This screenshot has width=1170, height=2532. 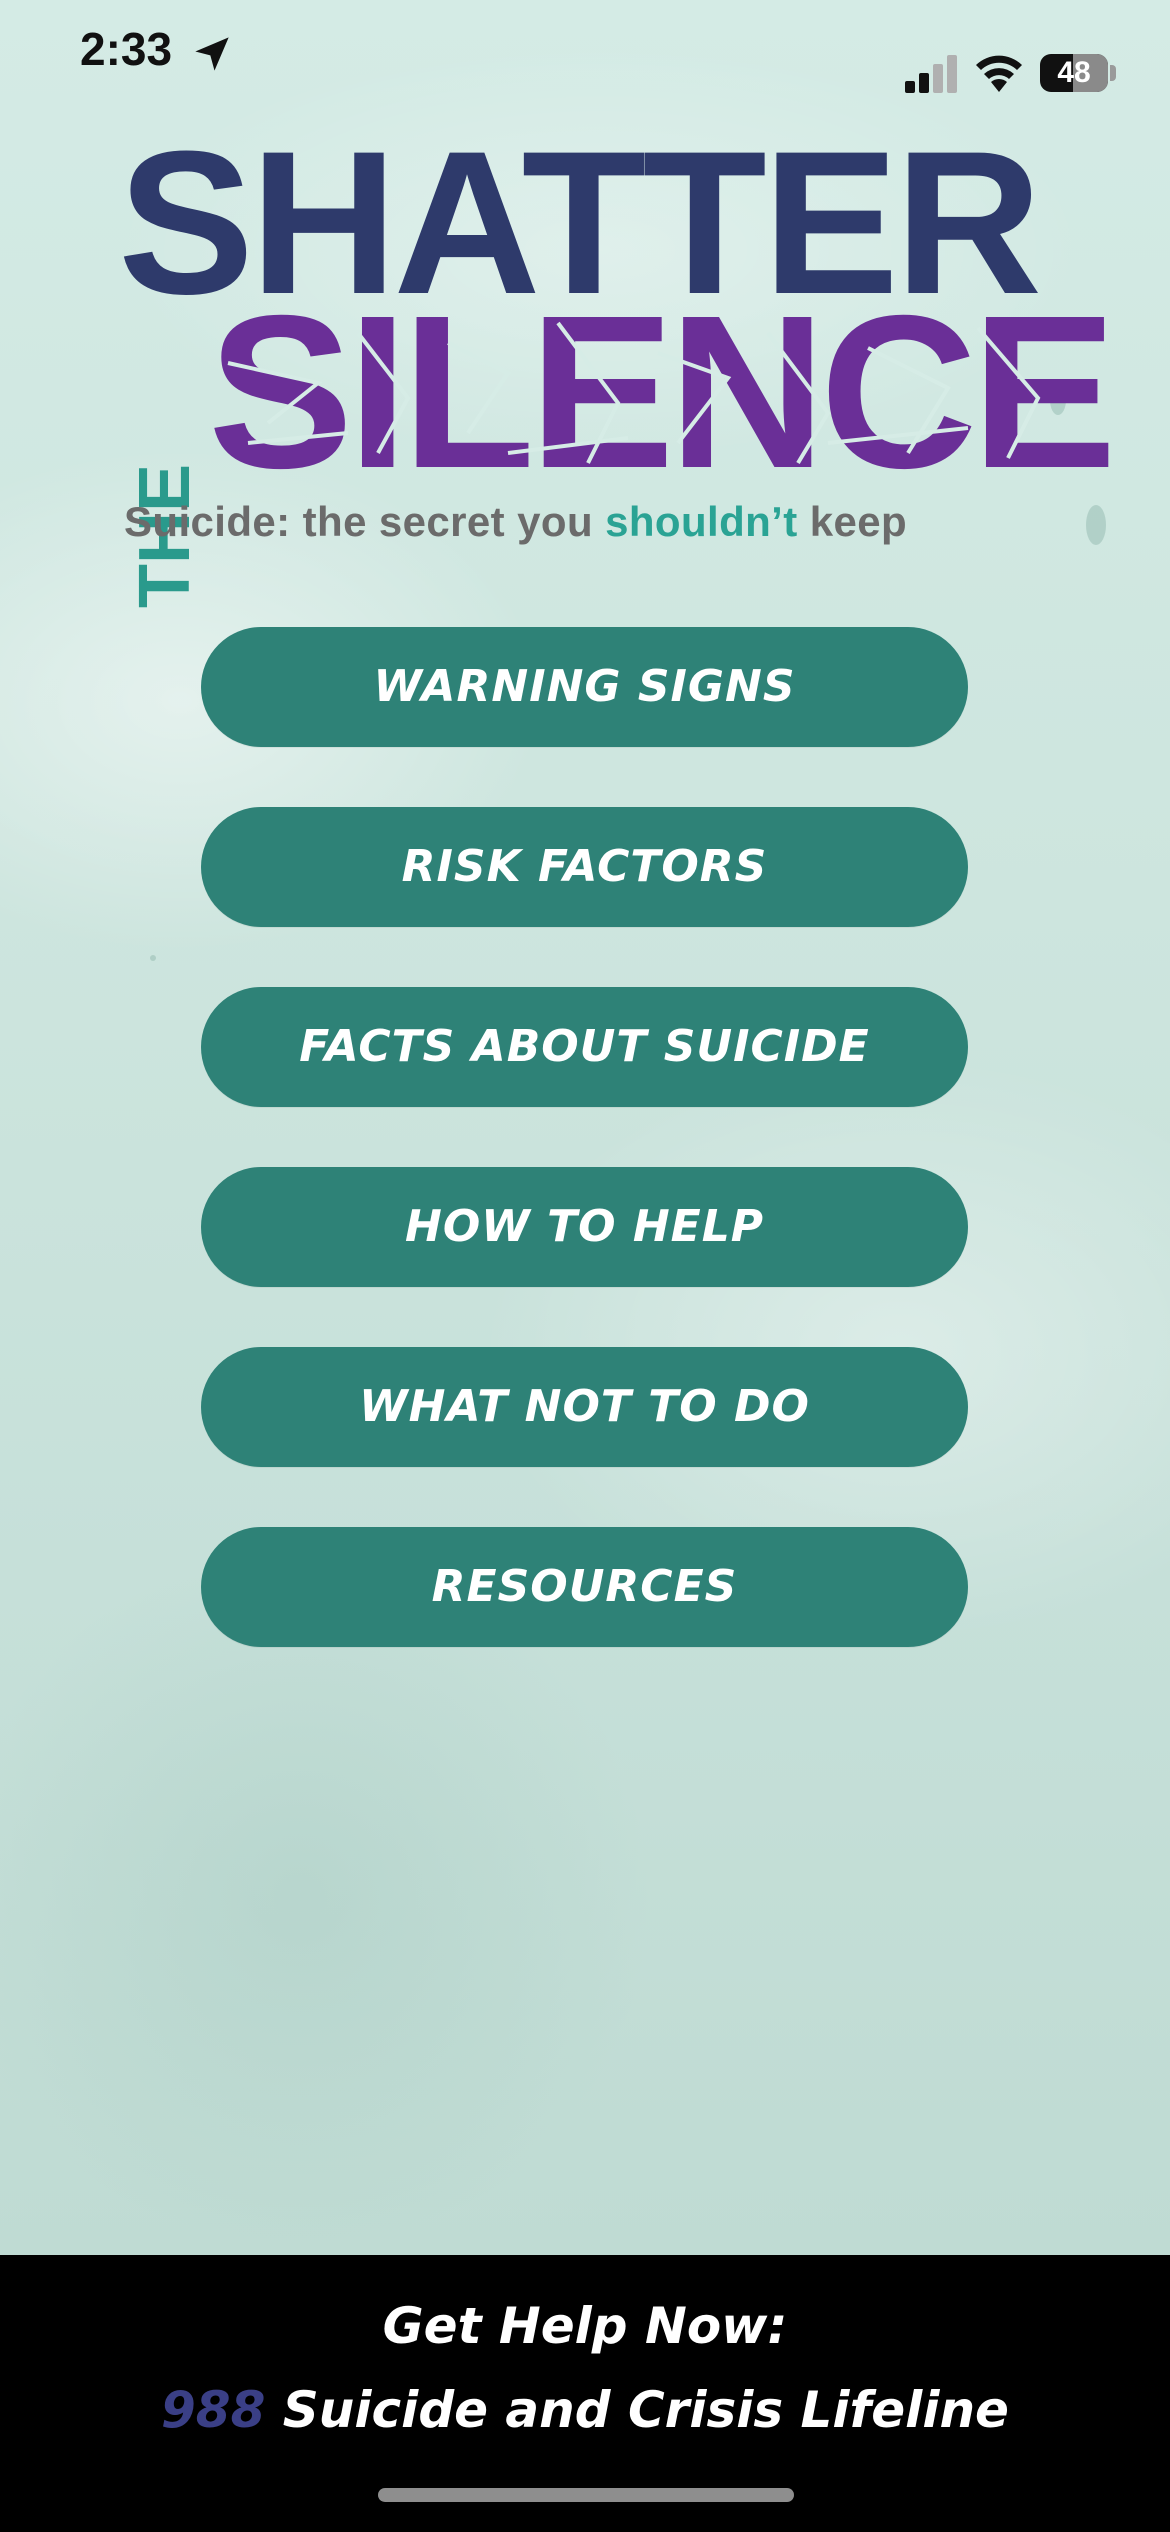 What do you see at coordinates (126, 49) in the screenshot?
I see `status-time: 2:33` at bounding box center [126, 49].